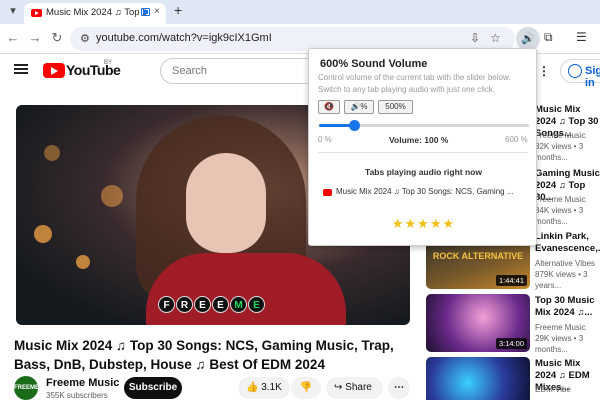  Describe the element at coordinates (395, 107) in the screenshot. I see `preset-500-button: 500%` at that location.